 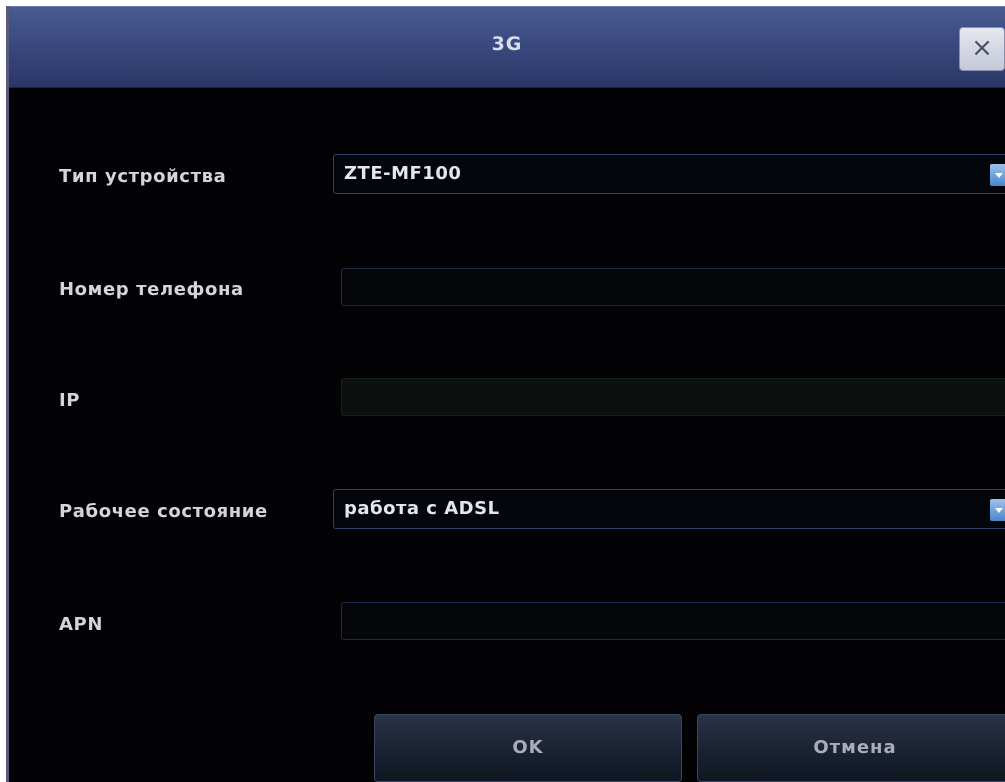 I want to click on cancel-button: Отмена, so click(x=851, y=748).